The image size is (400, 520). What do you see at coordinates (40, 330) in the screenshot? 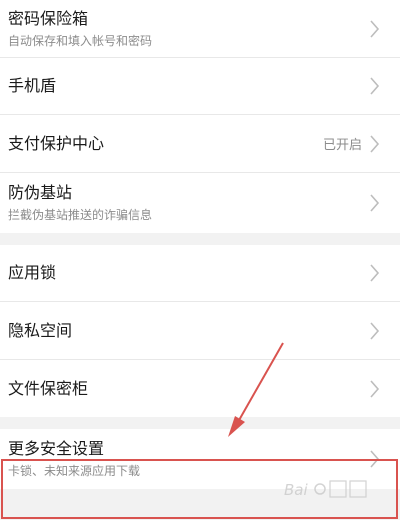
I see `item-title: 隐私空间` at bounding box center [40, 330].